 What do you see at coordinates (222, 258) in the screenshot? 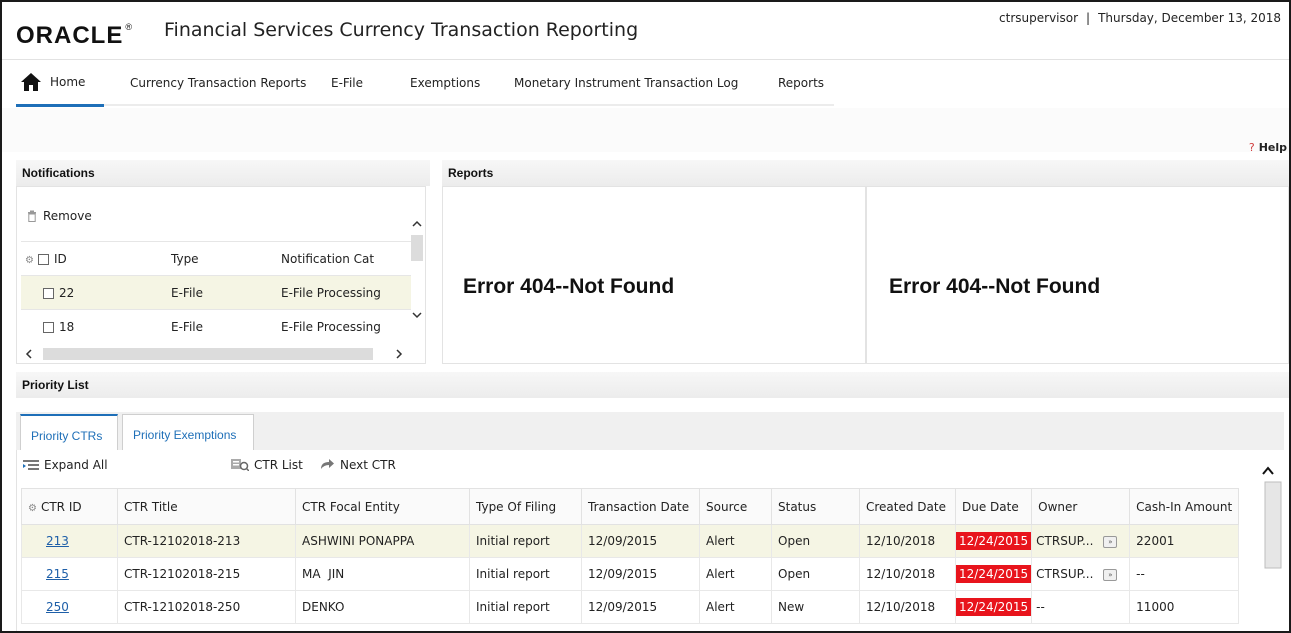
I see `col-type: Type` at bounding box center [222, 258].